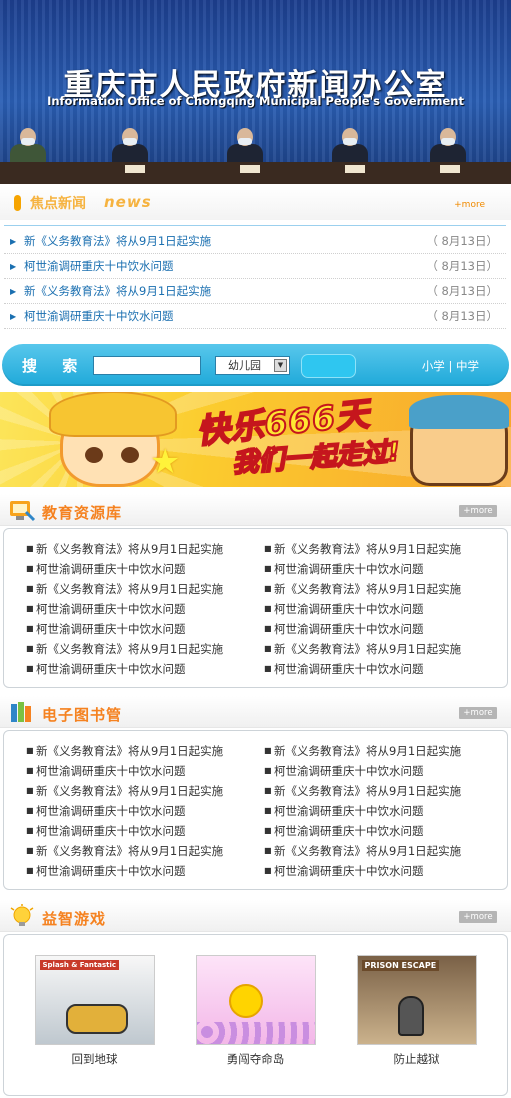 The image size is (511, 1098). Describe the element at coordinates (328, 366) in the screenshot. I see `search-button` at that location.